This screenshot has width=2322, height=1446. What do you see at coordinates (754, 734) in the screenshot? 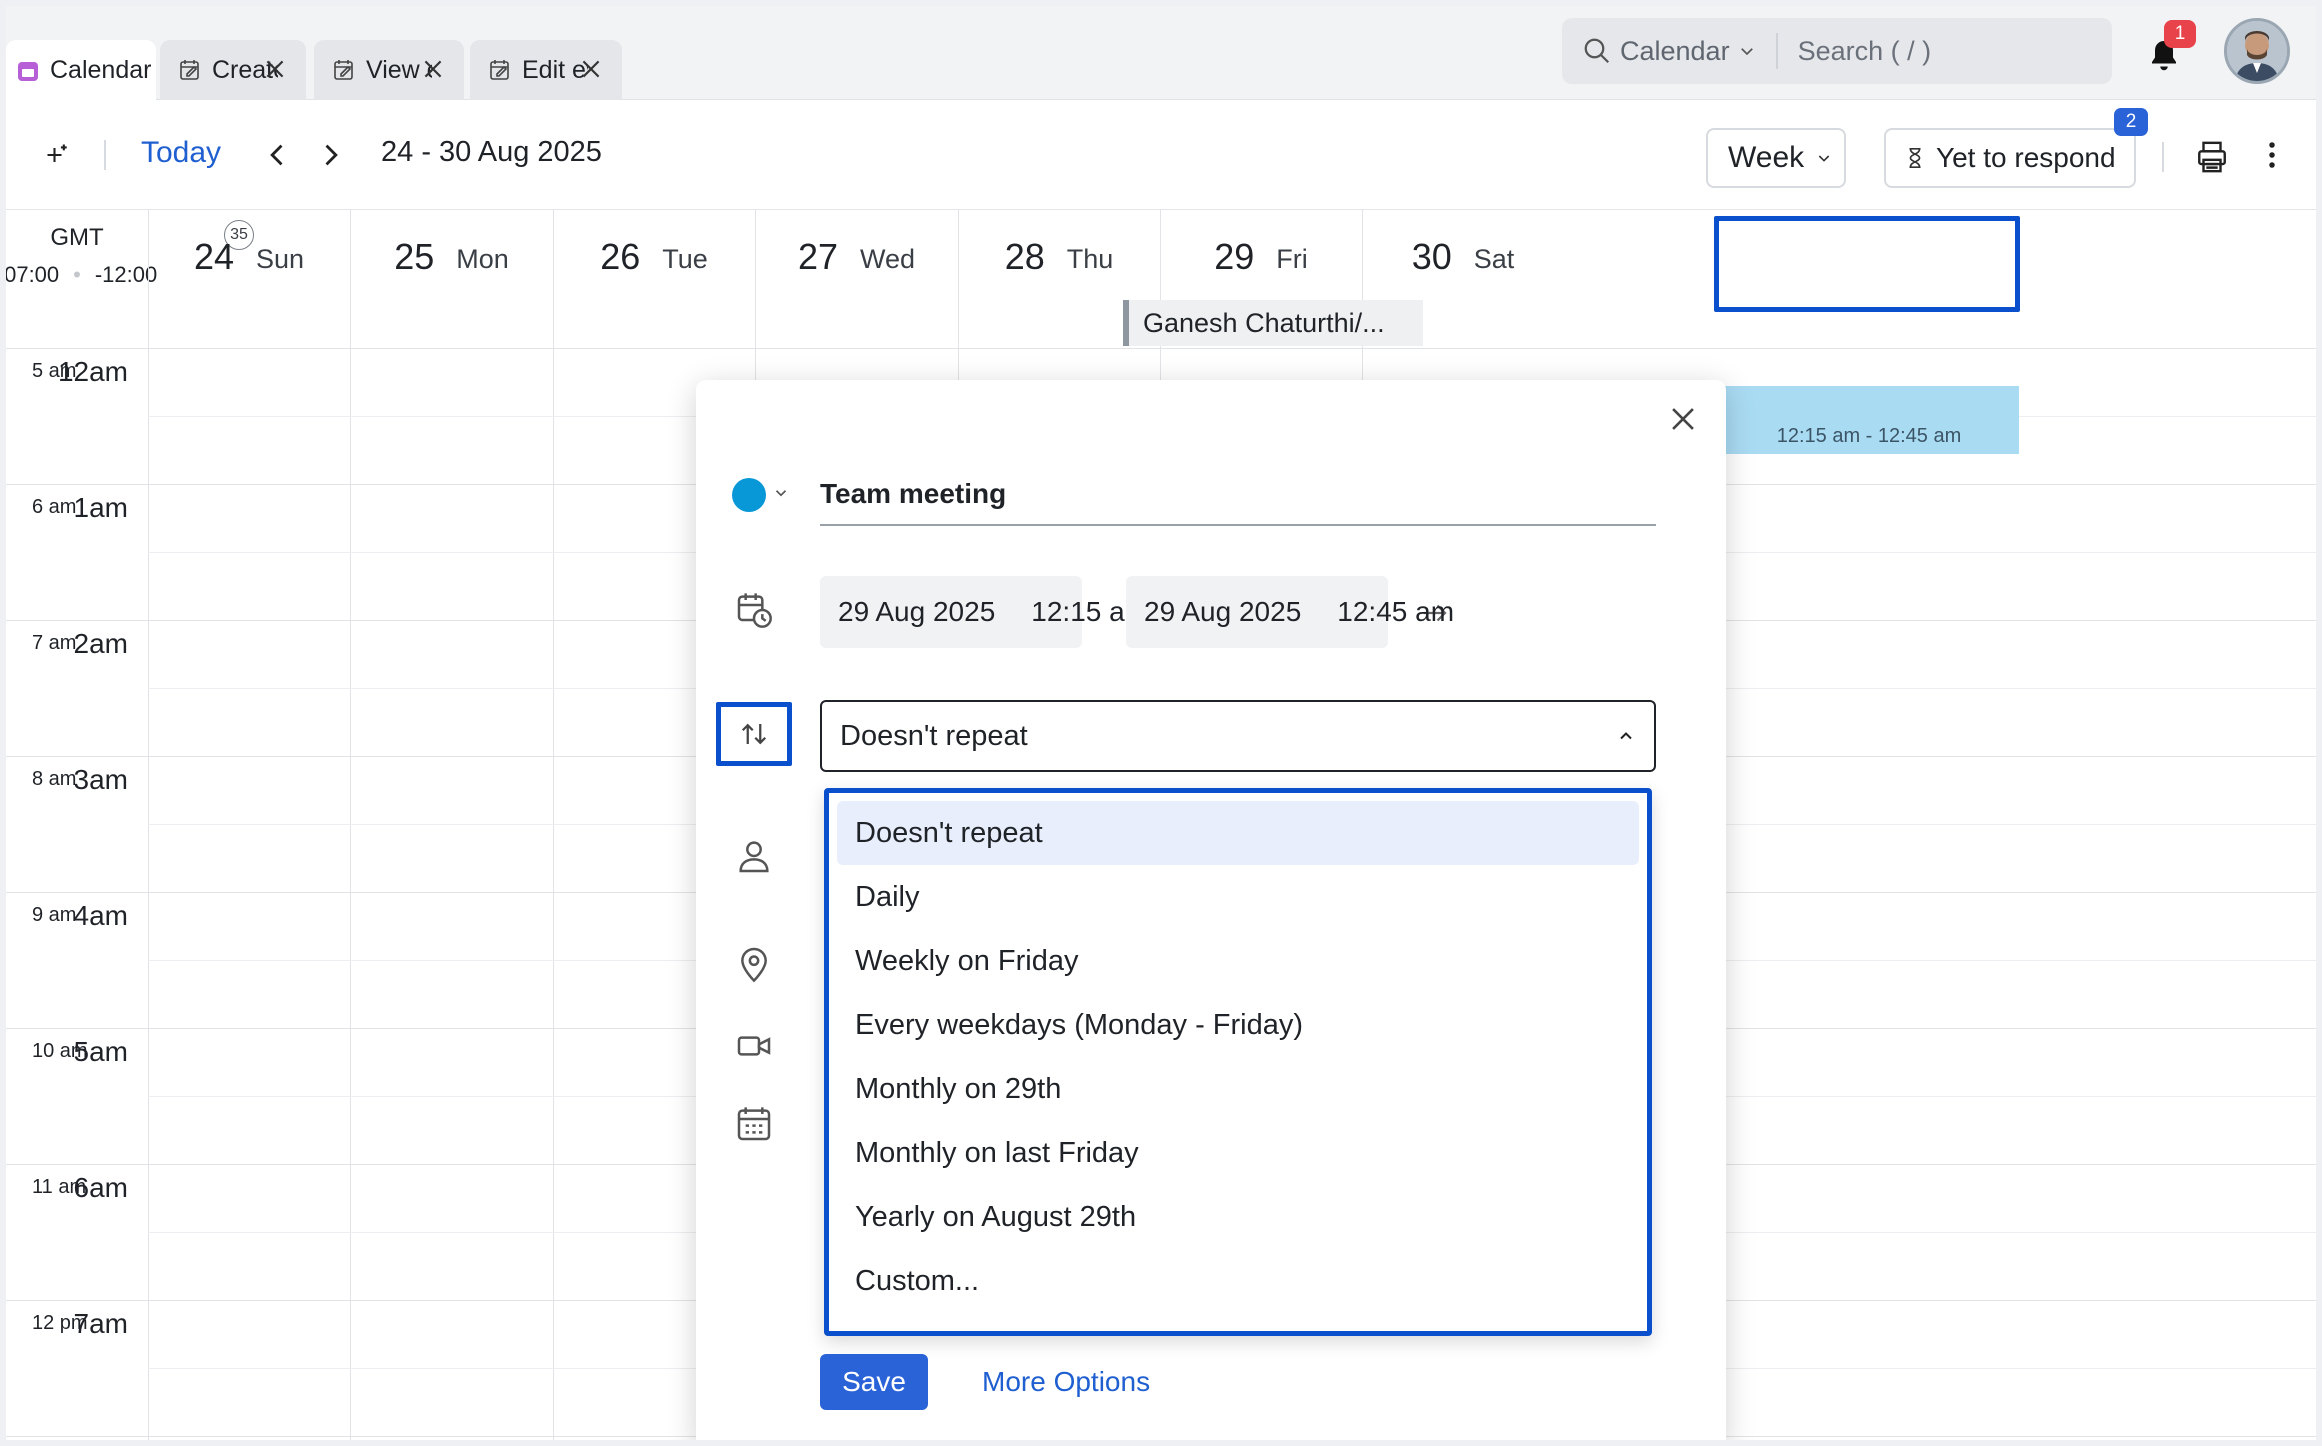
I see `repeat-icon` at bounding box center [754, 734].